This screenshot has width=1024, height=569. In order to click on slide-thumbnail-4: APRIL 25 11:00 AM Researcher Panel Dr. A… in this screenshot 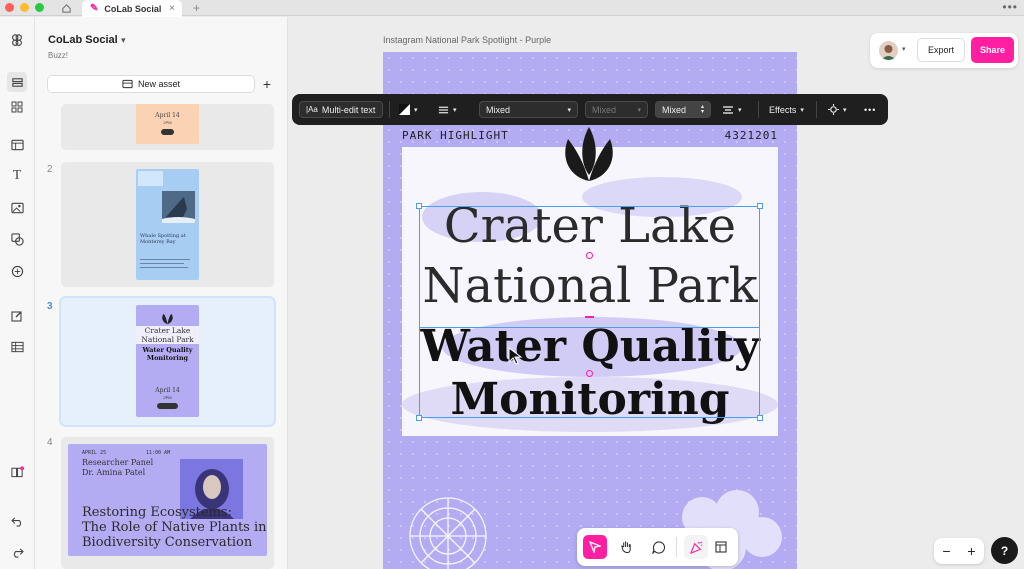, I will do `click(167, 503)`.